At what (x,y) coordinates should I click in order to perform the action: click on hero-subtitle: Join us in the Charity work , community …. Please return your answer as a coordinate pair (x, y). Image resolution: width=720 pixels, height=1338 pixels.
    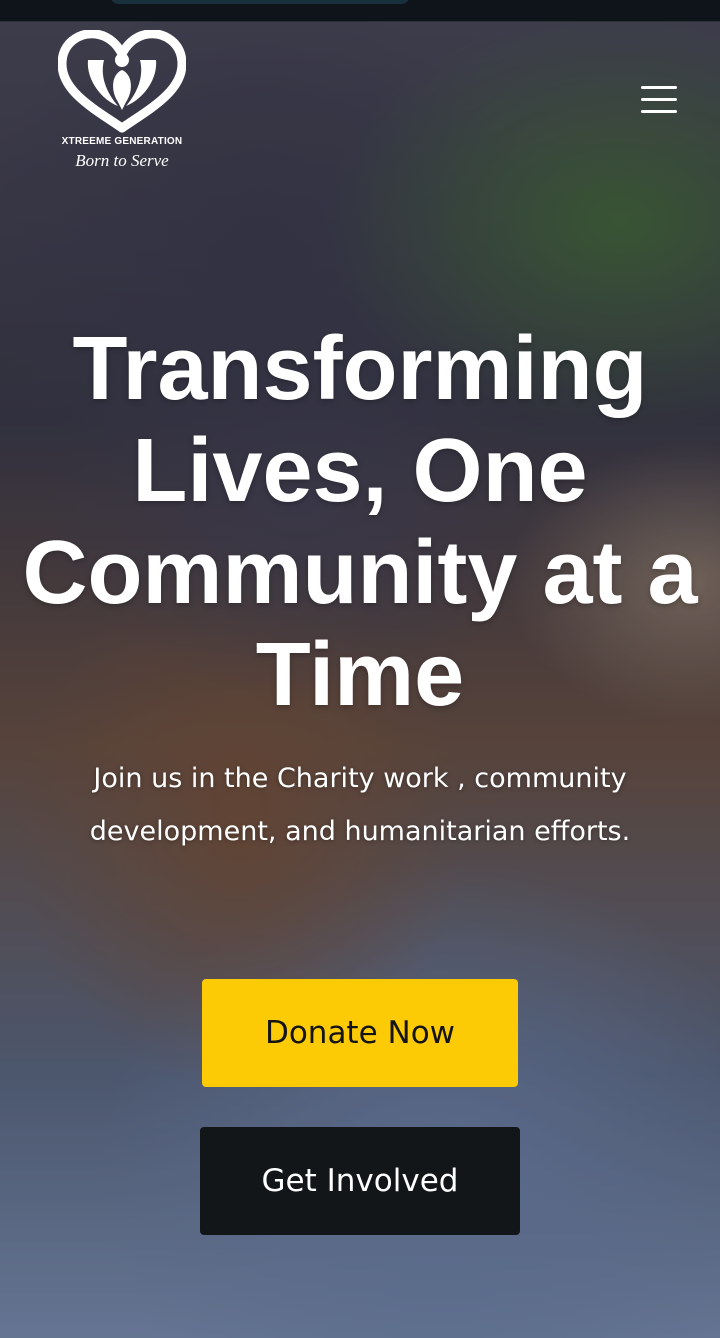
    Looking at the image, I should click on (360, 805).